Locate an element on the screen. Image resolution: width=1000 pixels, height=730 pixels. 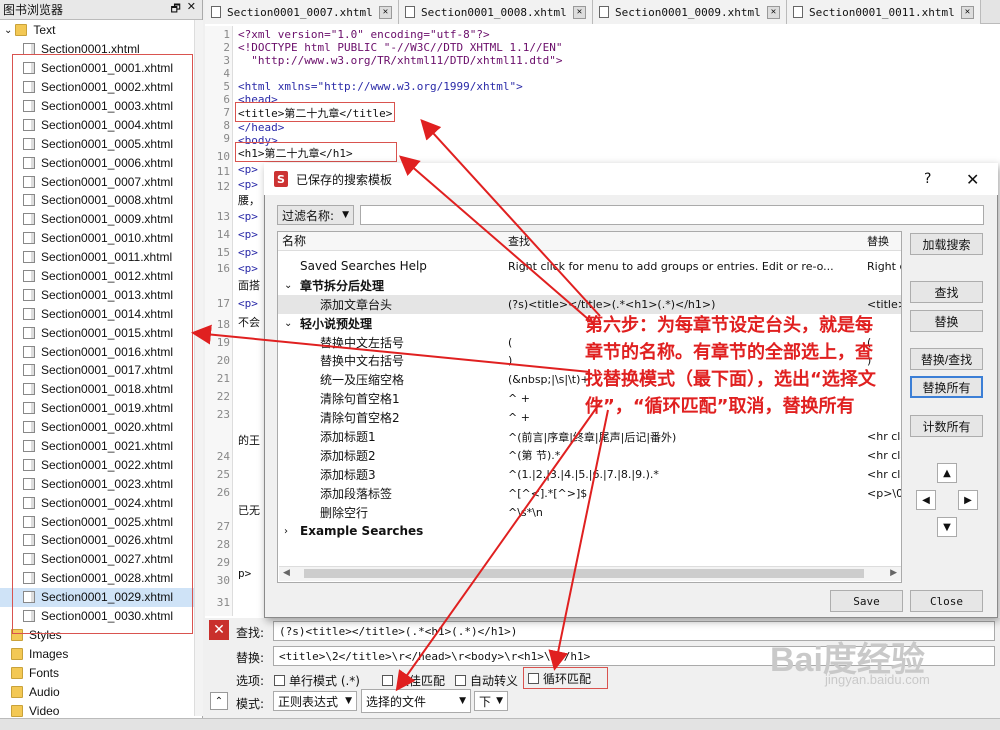
arrow-to-title is located at coordinates (510, 218).